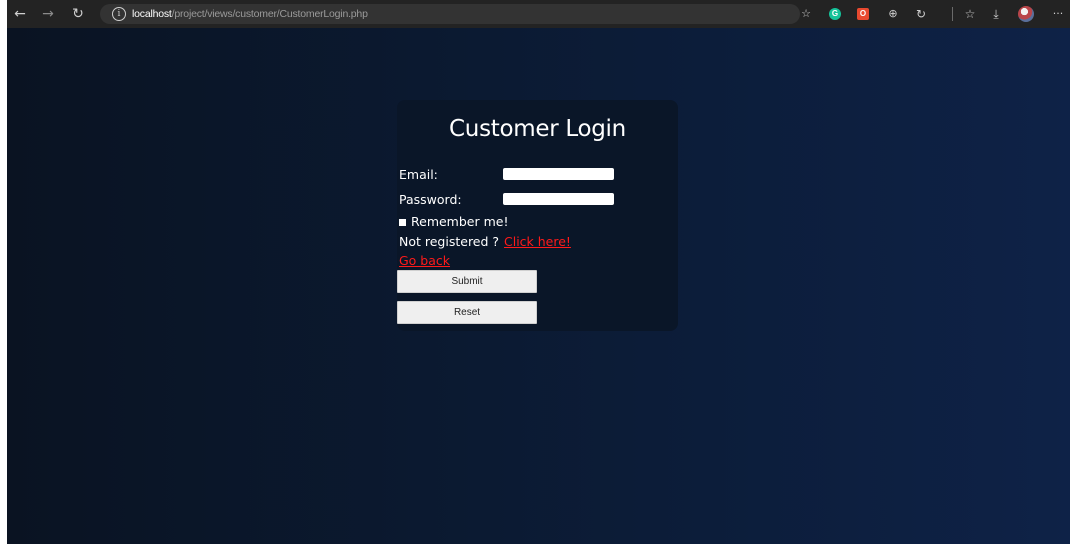  Describe the element at coordinates (996, 14) in the screenshot. I see `downloads-icon: ⤓` at that location.